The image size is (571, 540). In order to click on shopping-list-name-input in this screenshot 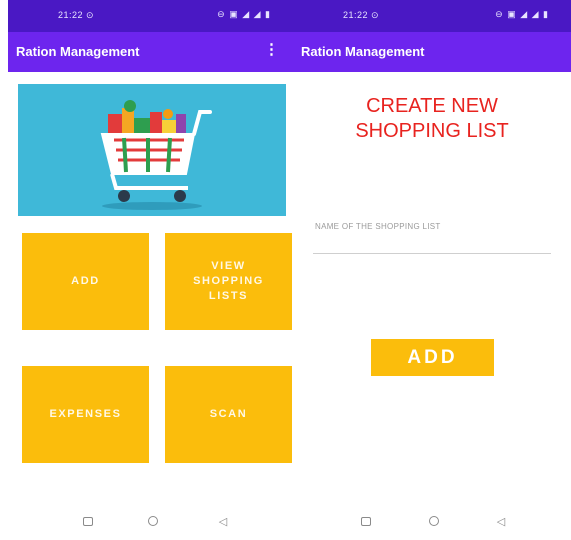, I will do `click(432, 234)`.